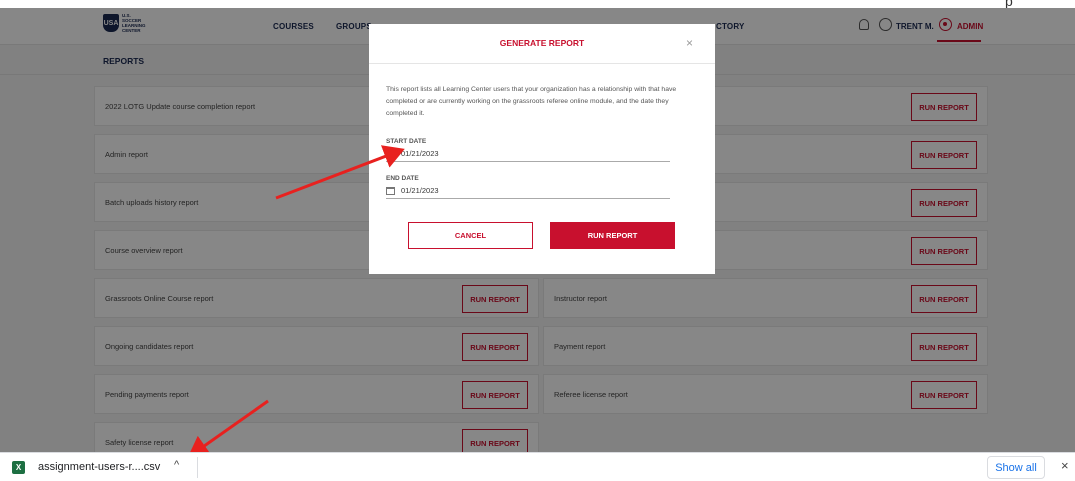 This screenshot has height=481, width=1075. Describe the element at coordinates (99, 467) in the screenshot. I see `download-file-name: assignment-users-r....csv` at that location.